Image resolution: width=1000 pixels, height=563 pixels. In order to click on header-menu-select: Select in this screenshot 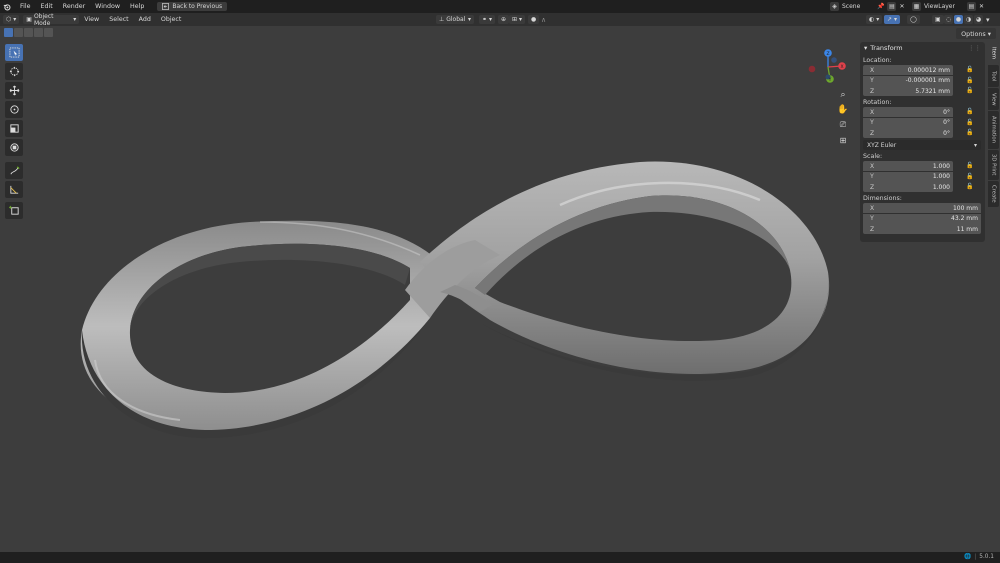, I will do `click(118, 19)`.